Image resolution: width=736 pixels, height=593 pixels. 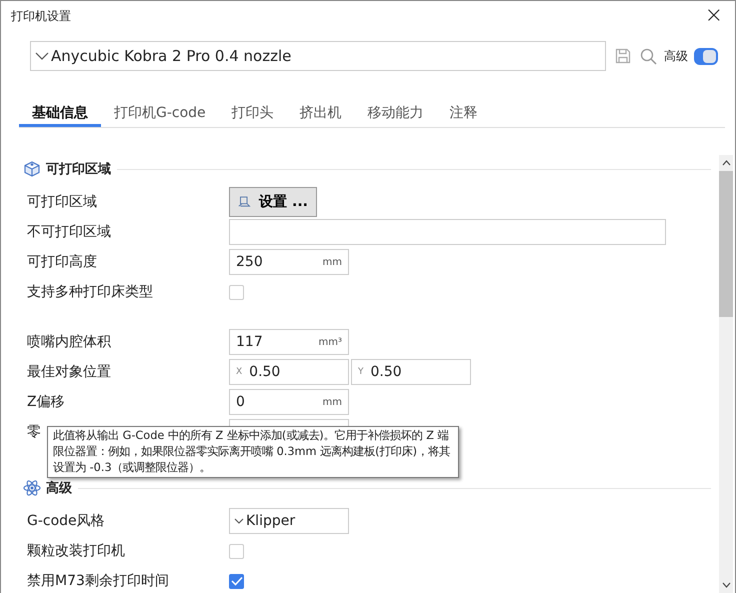 What do you see at coordinates (706, 56) in the screenshot?
I see `advanced-toggle` at bounding box center [706, 56].